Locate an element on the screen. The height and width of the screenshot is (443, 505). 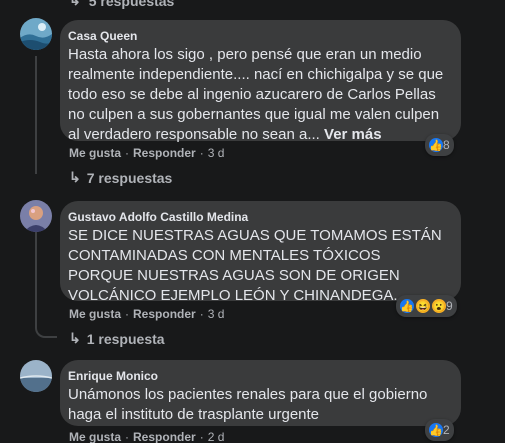
see-more-link: Ver más is located at coordinates (353, 134).